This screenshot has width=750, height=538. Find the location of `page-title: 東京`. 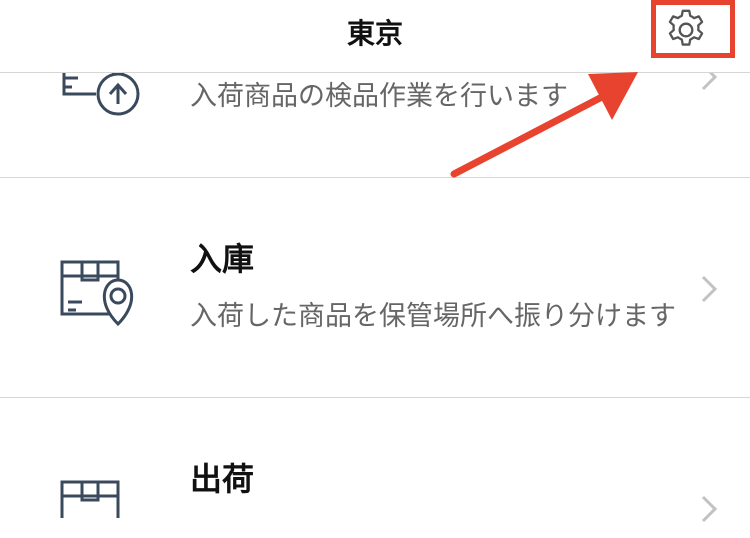

page-title: 東京 is located at coordinates (374, 33).